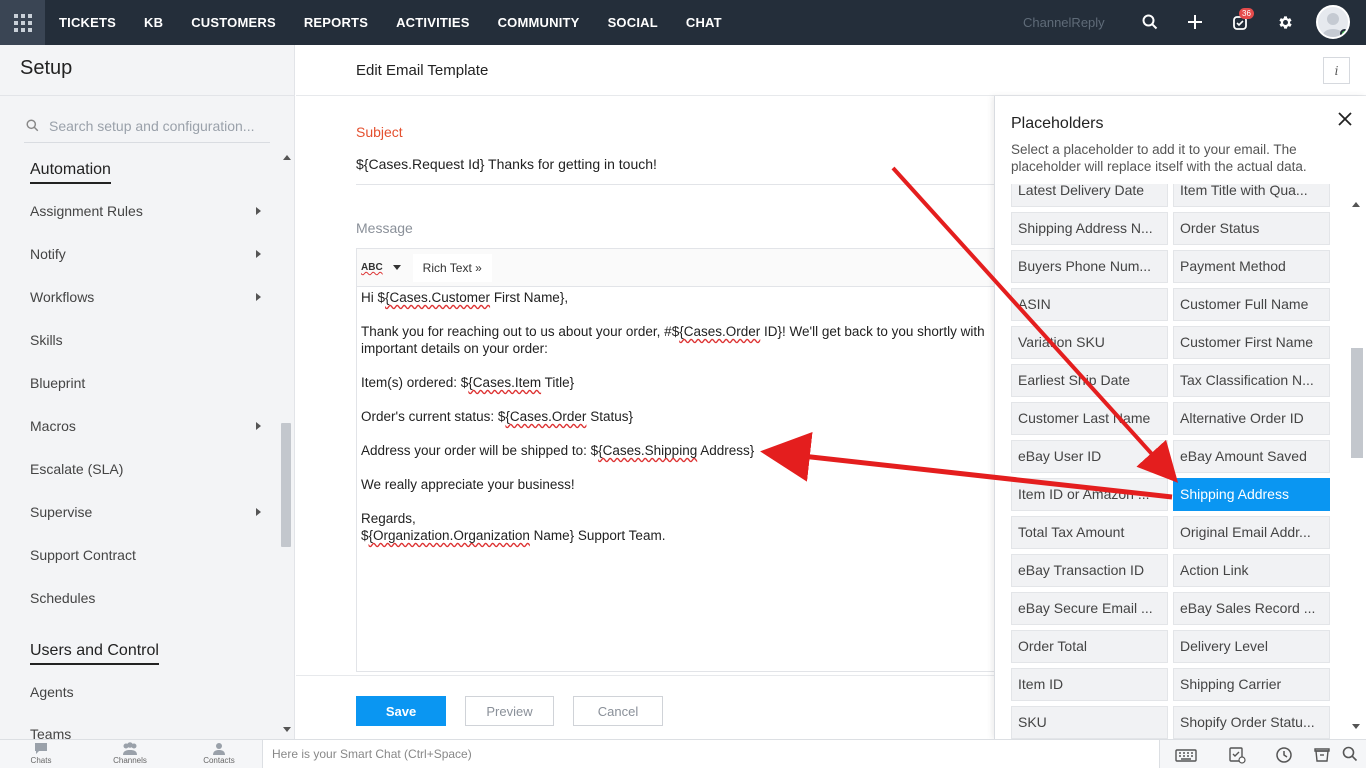 Image resolution: width=1366 pixels, height=768 pixels. What do you see at coordinates (373, 297) in the screenshot?
I see `message-text: Hi $` at bounding box center [373, 297].